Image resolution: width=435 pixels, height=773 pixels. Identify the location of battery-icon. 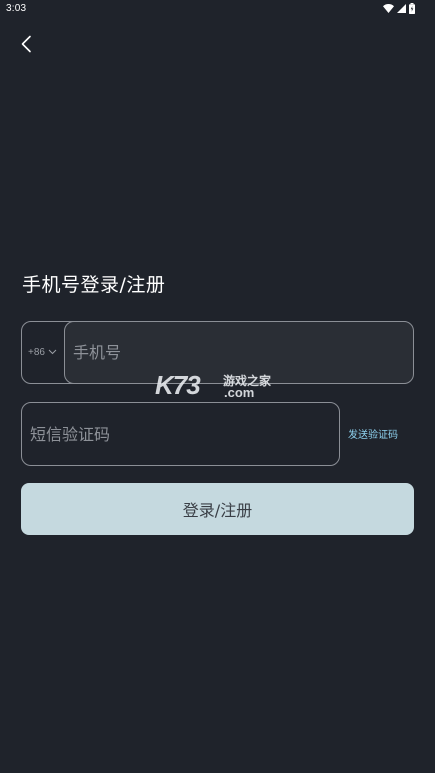
(412, 8).